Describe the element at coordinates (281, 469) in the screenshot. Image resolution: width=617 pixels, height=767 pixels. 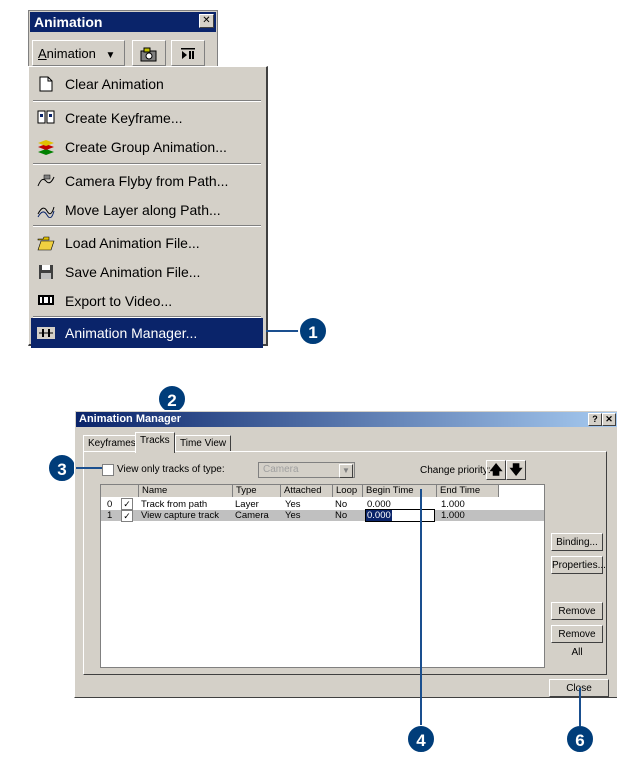
I see `track-type-value: Camera` at that location.